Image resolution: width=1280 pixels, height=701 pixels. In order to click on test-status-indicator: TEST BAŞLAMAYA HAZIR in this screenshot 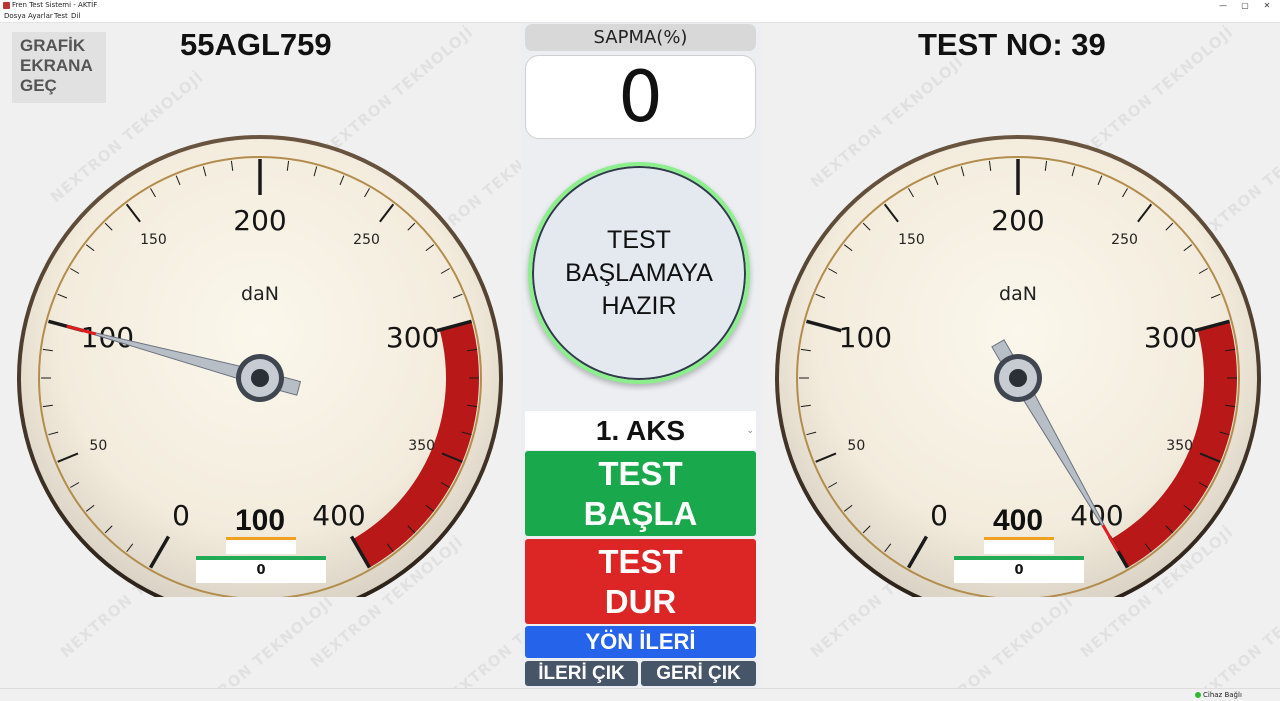, I will do `click(639, 273)`.